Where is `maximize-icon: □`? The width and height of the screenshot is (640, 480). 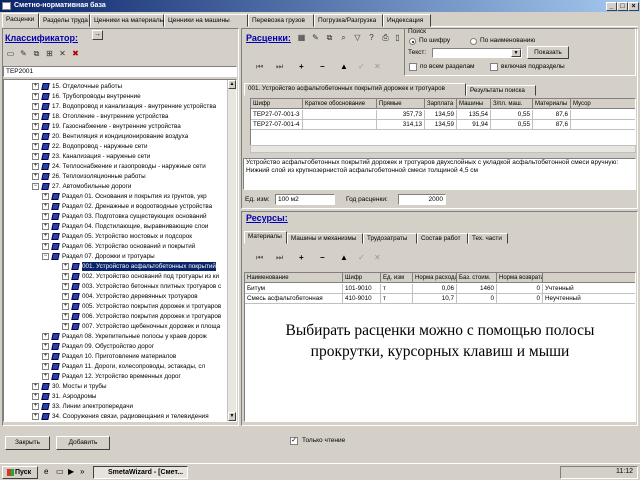 maximize-icon: □ is located at coordinates (622, 6).